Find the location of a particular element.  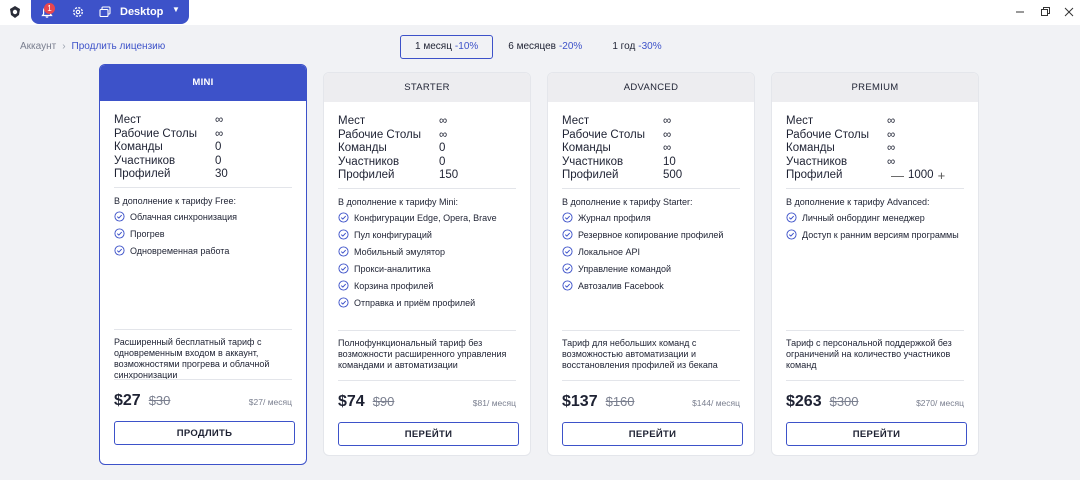

renew-button: ПРОДЛИТЬ is located at coordinates (204, 433).